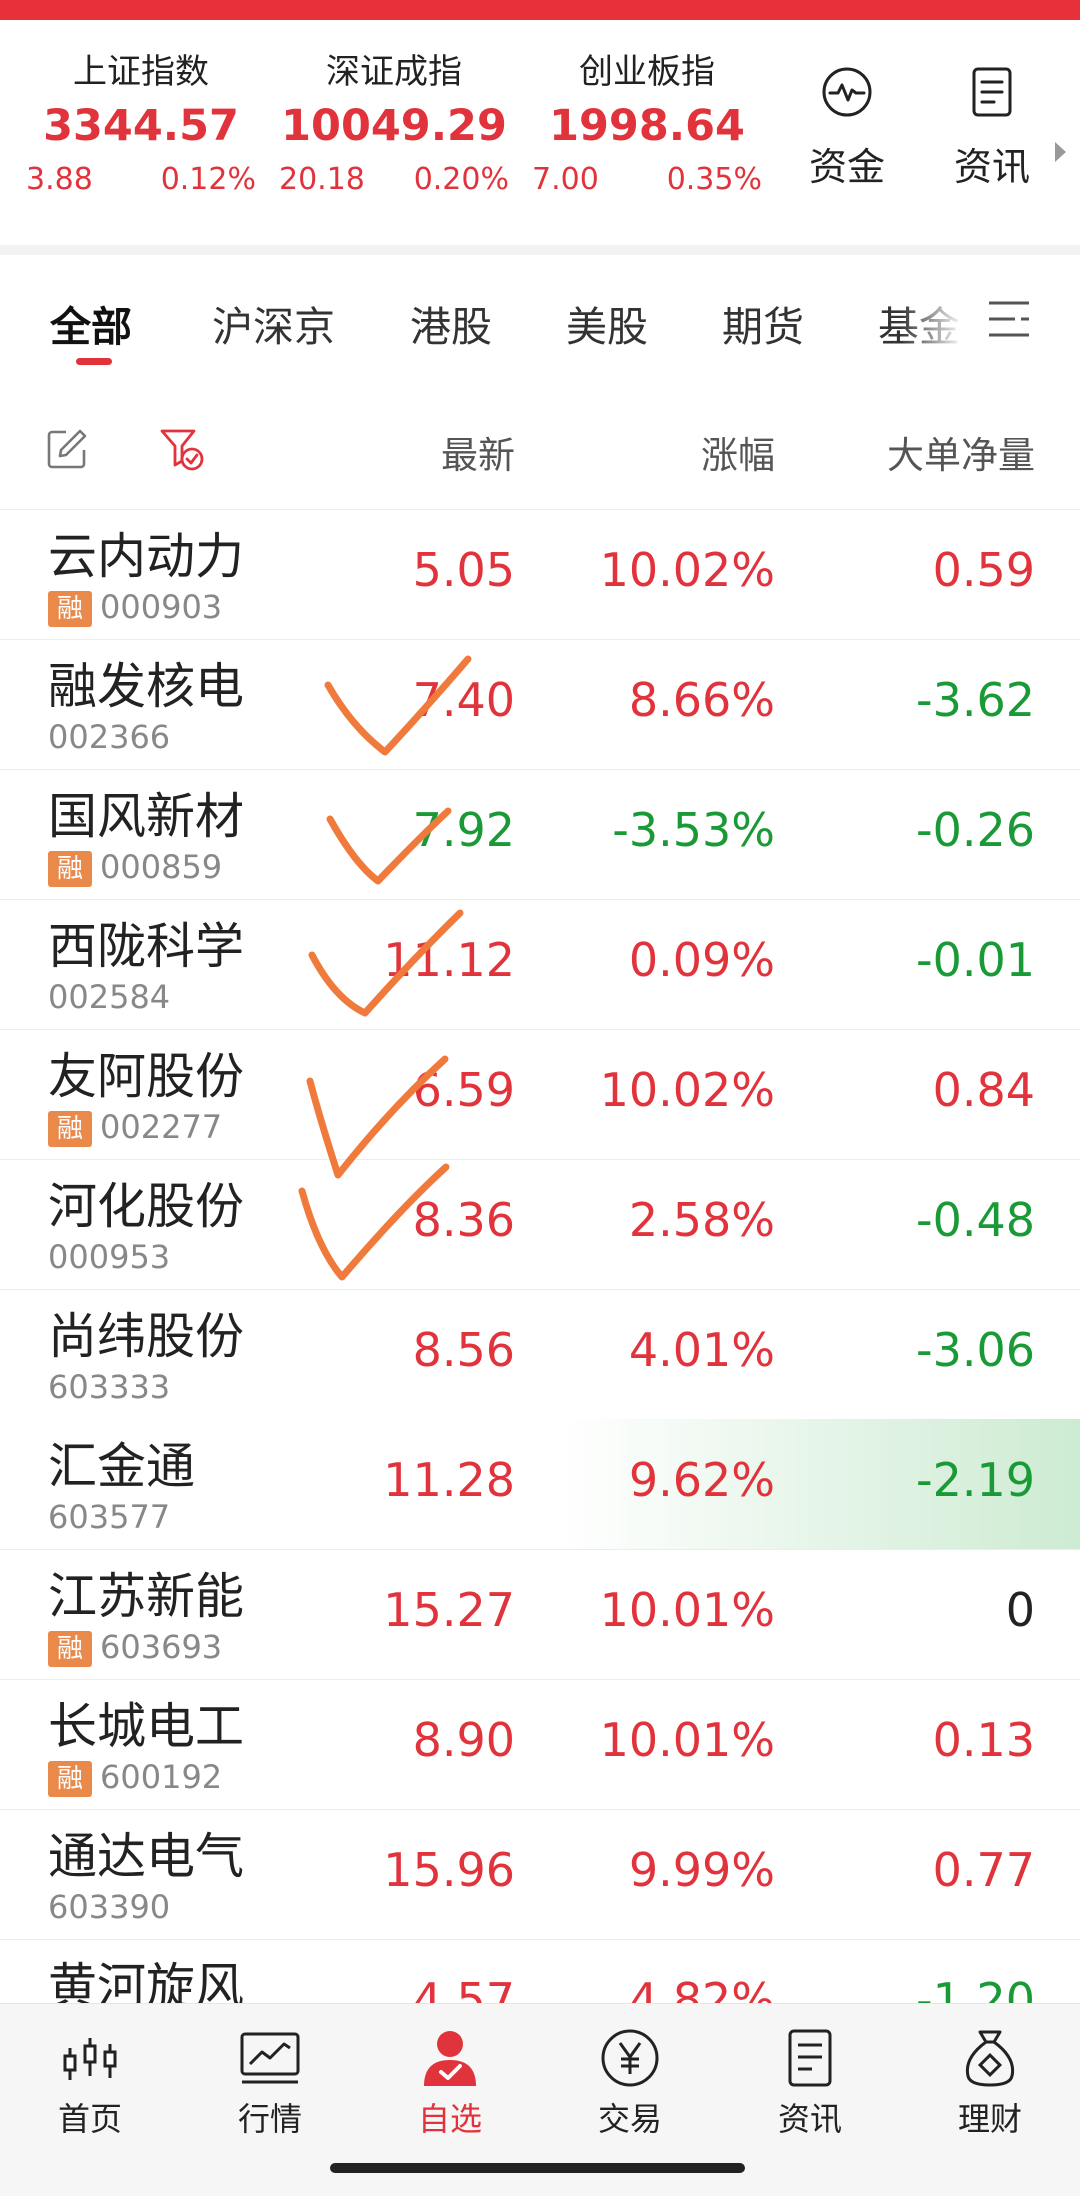 Image resolution: width=1080 pixels, height=2196 pixels. Describe the element at coordinates (607, 323) in the screenshot. I see `tab-us: 美股` at that location.